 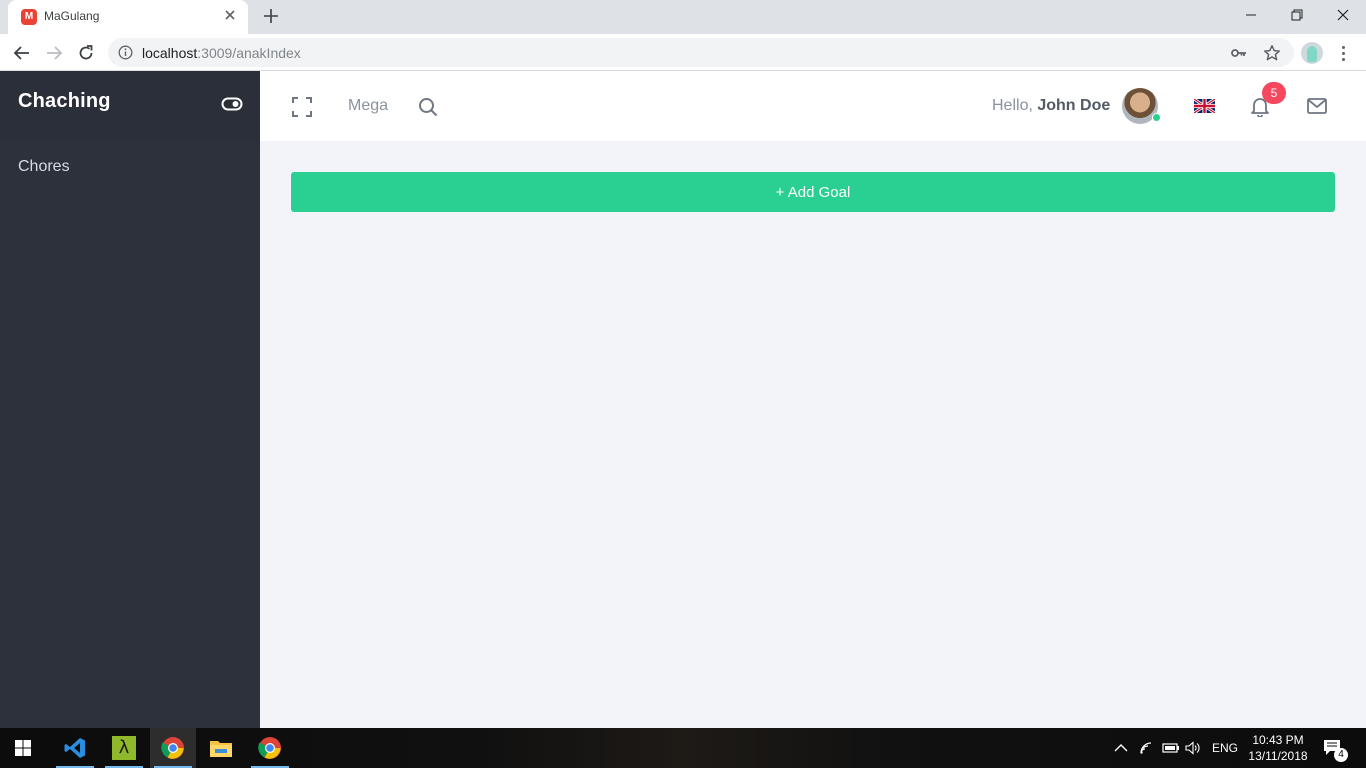 What do you see at coordinates (1148, 748) in the screenshot?
I see `wifi-icon` at bounding box center [1148, 748].